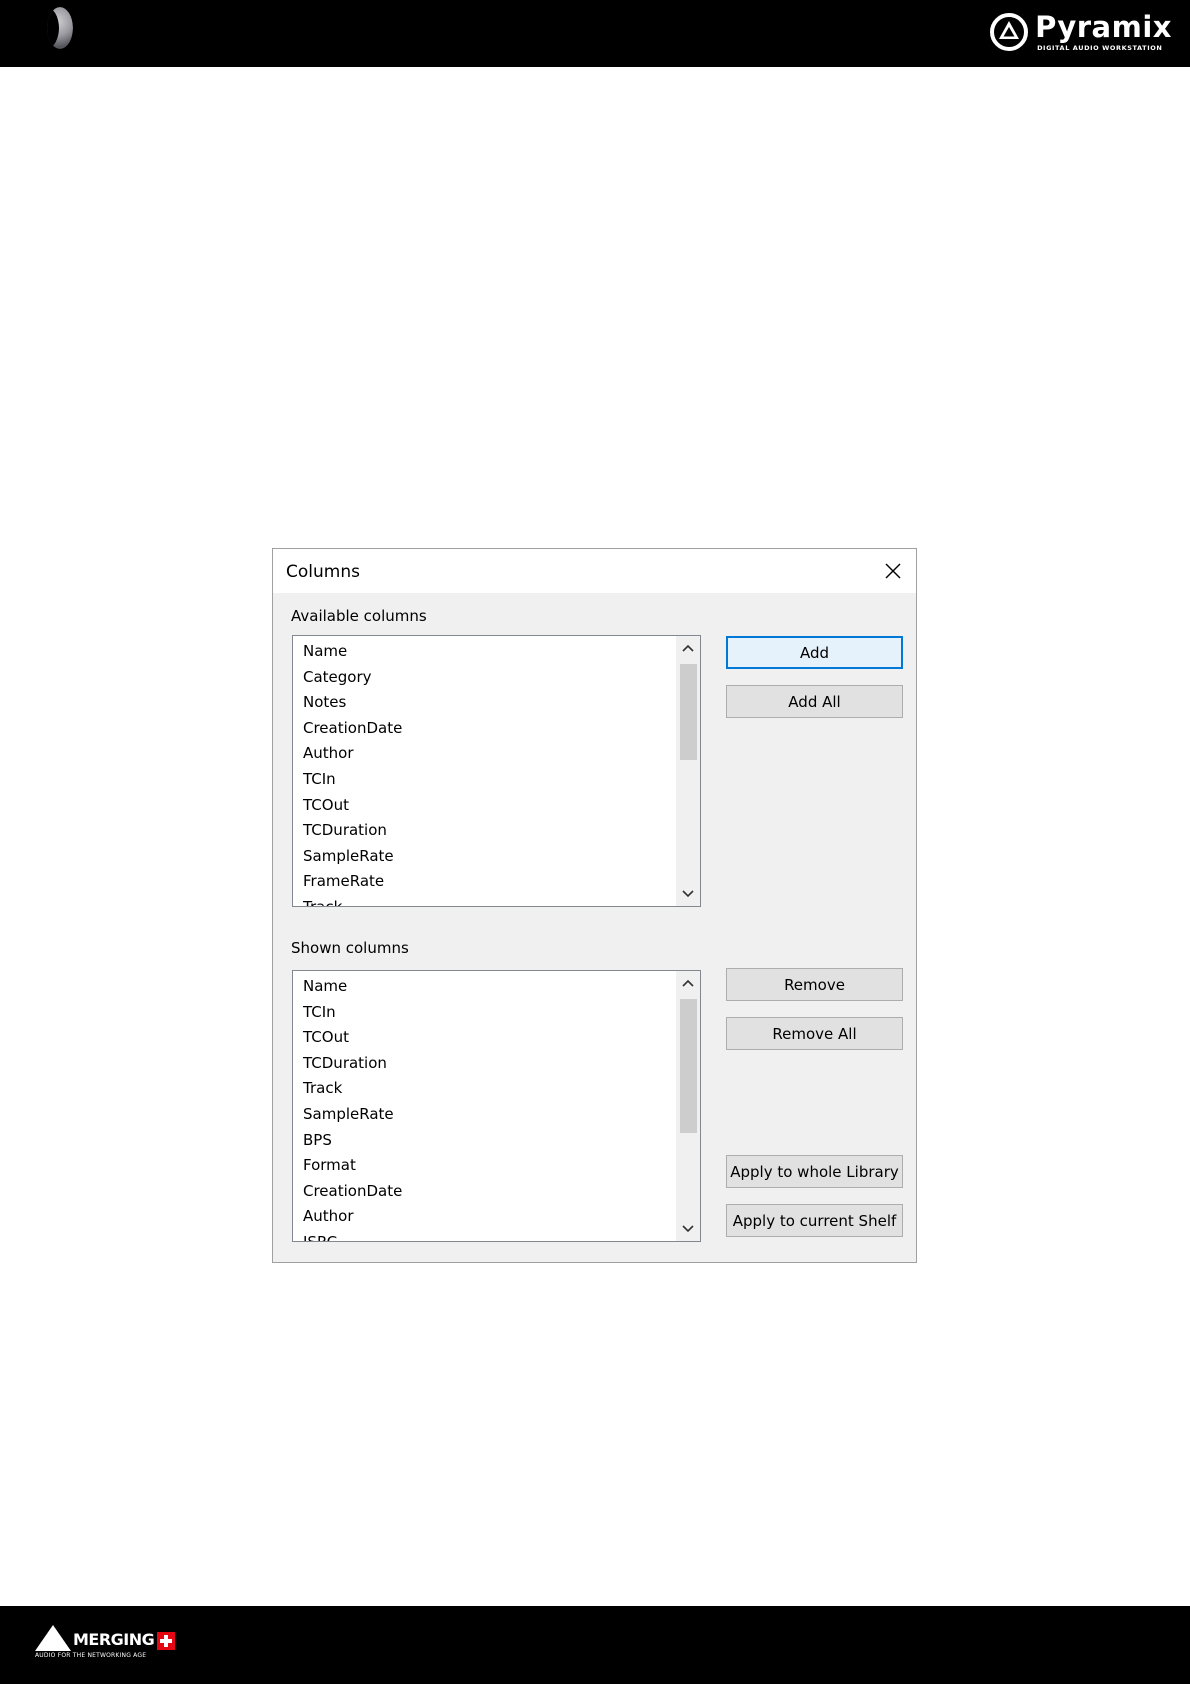 Image resolution: width=1190 pixels, height=1684 pixels. I want to click on list-item: ISRC, so click(485, 1235).